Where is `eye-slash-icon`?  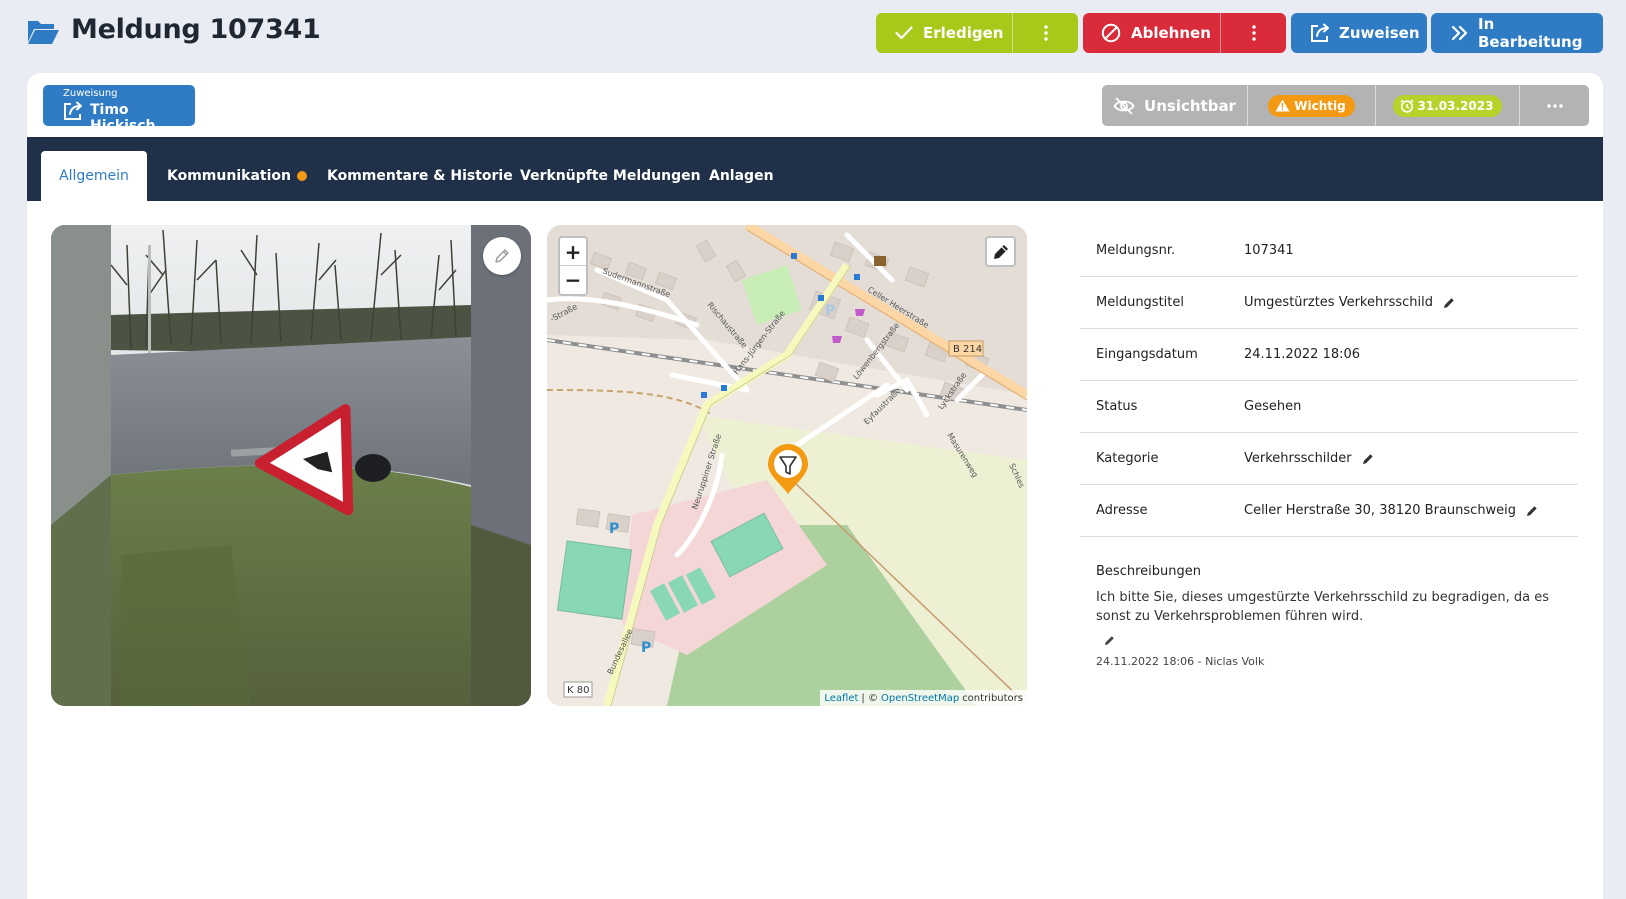
eye-slash-icon is located at coordinates (1124, 105).